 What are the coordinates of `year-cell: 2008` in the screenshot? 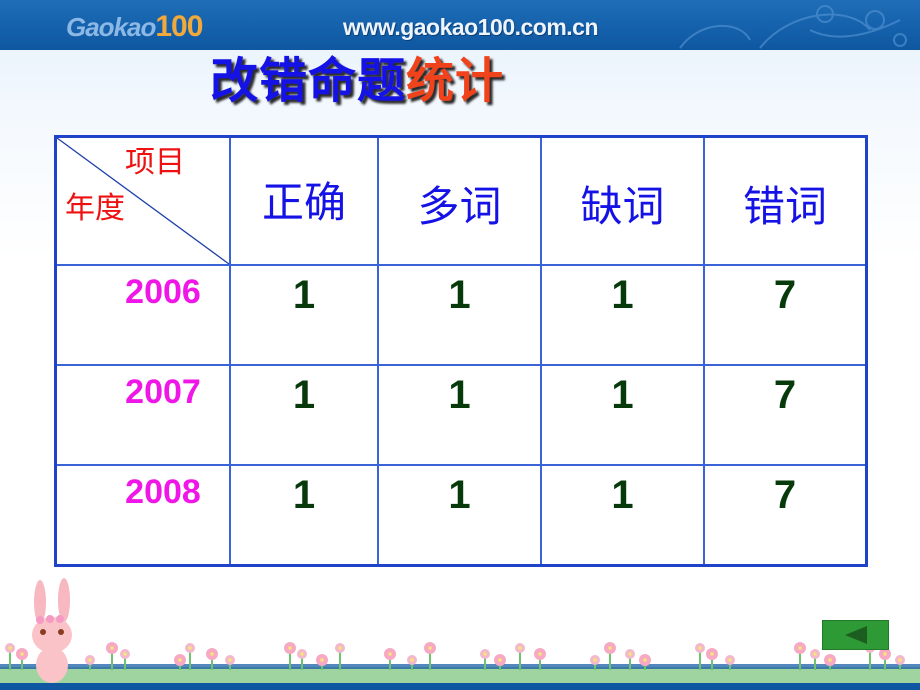 It's located at (142, 515).